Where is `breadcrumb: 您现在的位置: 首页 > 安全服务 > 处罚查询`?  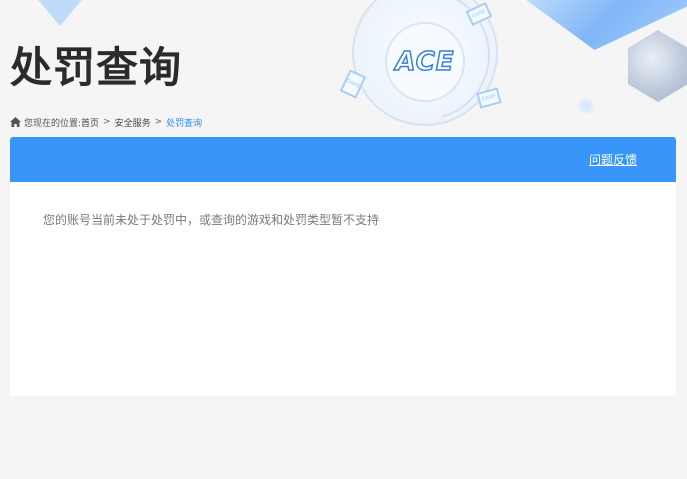 breadcrumb: 您现在的位置: 首页 > 安全服务 > 处罚查询 is located at coordinates (106, 122).